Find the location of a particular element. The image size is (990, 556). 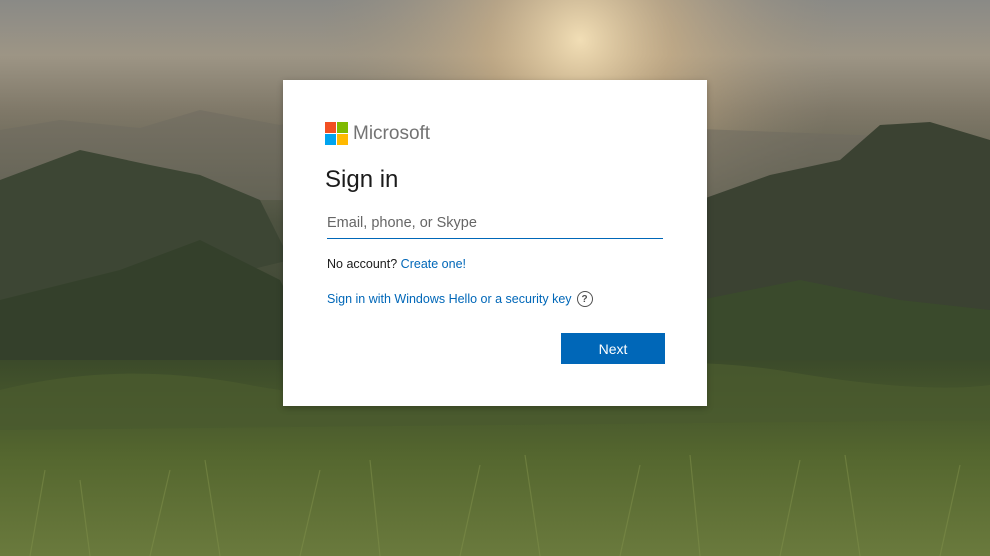

brand-name: Microsoft is located at coordinates (392, 133).